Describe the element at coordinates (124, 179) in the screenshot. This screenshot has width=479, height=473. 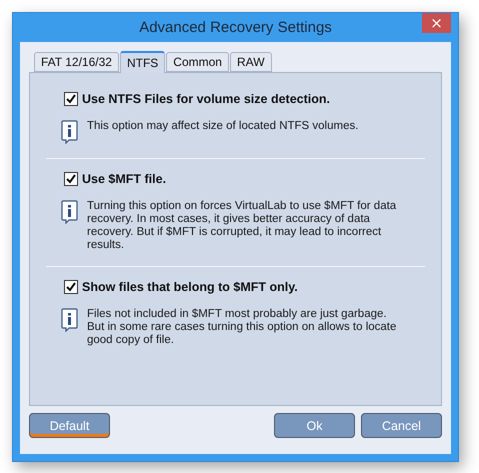
I see `option-label: Use $MFT file.` at that location.